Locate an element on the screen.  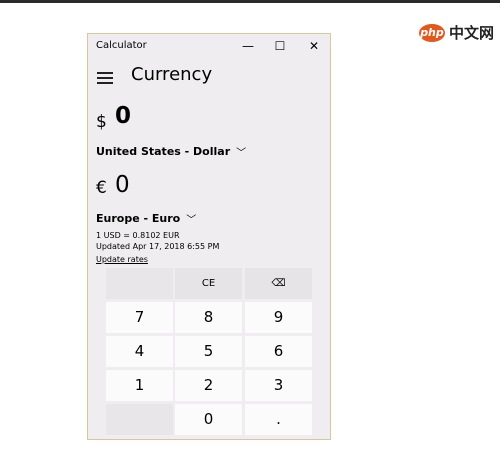
window-title: Calculator is located at coordinates (121, 45).